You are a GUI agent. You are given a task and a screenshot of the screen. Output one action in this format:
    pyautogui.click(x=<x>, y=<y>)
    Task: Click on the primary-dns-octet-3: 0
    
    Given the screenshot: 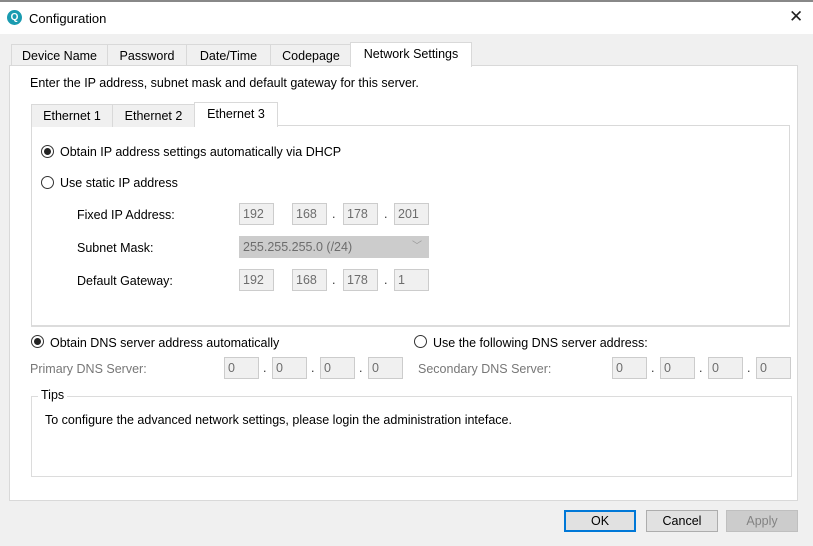 What is the action you would take?
    pyautogui.click(x=337, y=368)
    